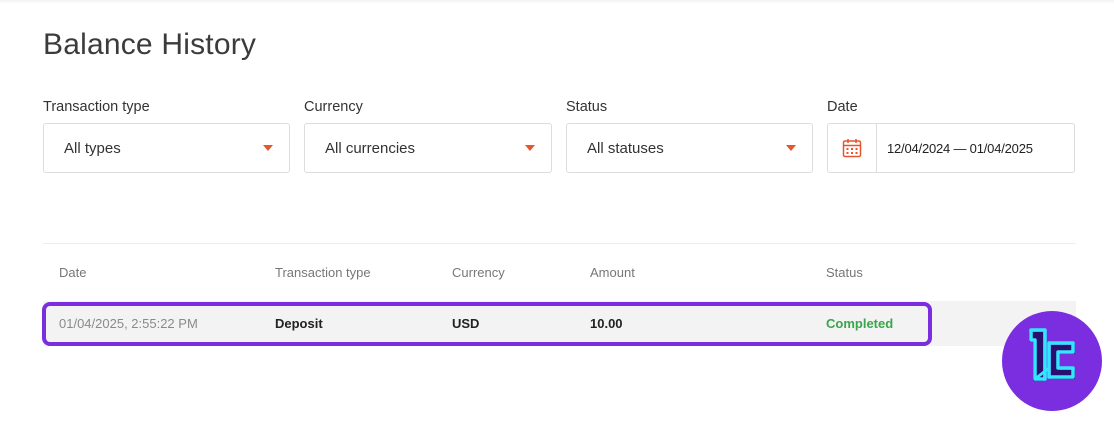 The height and width of the screenshot is (422, 1114). What do you see at coordinates (150, 44) in the screenshot?
I see `page-title: Balance History` at bounding box center [150, 44].